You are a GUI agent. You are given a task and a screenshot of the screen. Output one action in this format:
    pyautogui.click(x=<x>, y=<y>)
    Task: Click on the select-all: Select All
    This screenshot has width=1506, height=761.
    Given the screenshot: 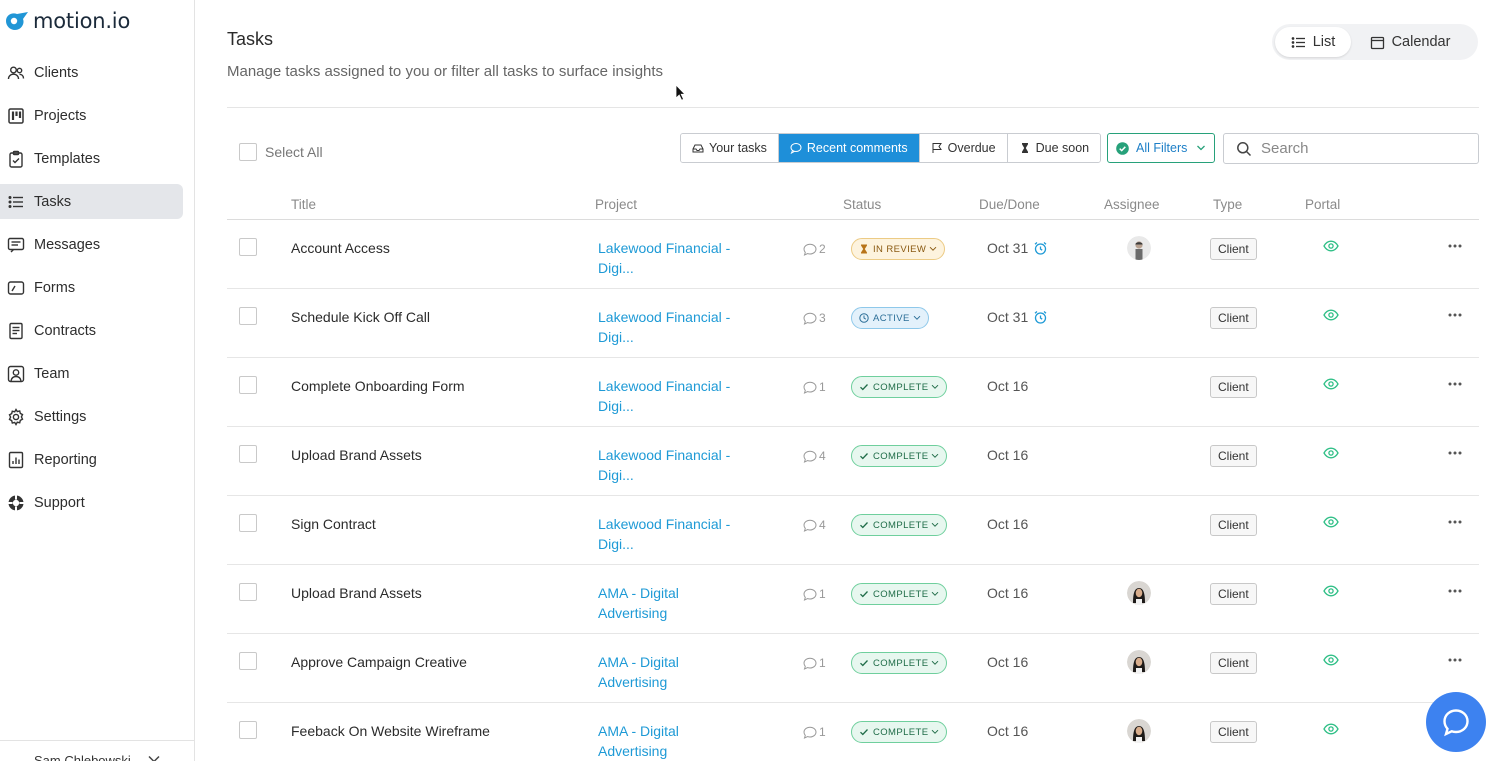 What is the action you would take?
    pyautogui.click(x=281, y=152)
    